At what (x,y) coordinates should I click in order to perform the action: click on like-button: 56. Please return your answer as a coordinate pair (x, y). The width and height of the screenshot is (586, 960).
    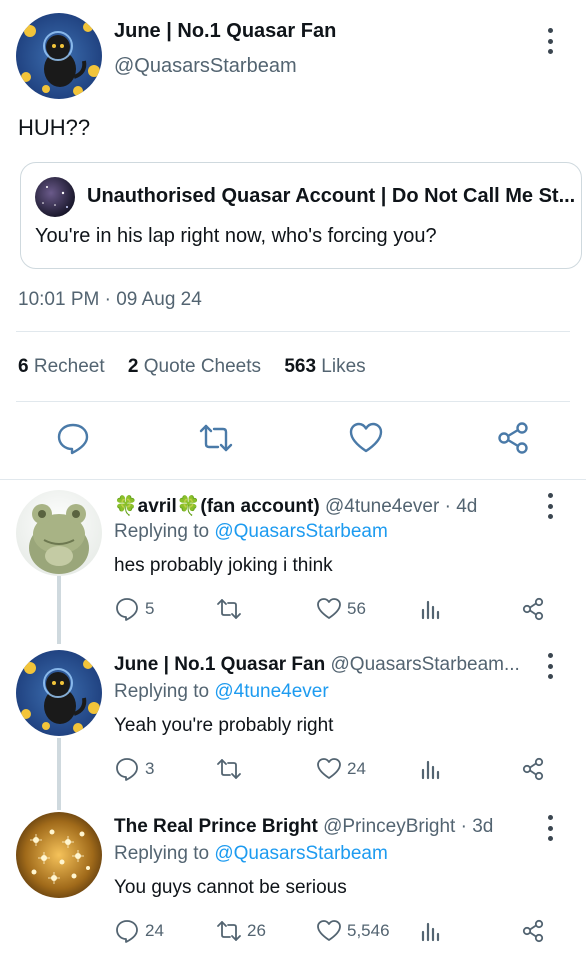
    Looking at the image, I should click on (341, 609).